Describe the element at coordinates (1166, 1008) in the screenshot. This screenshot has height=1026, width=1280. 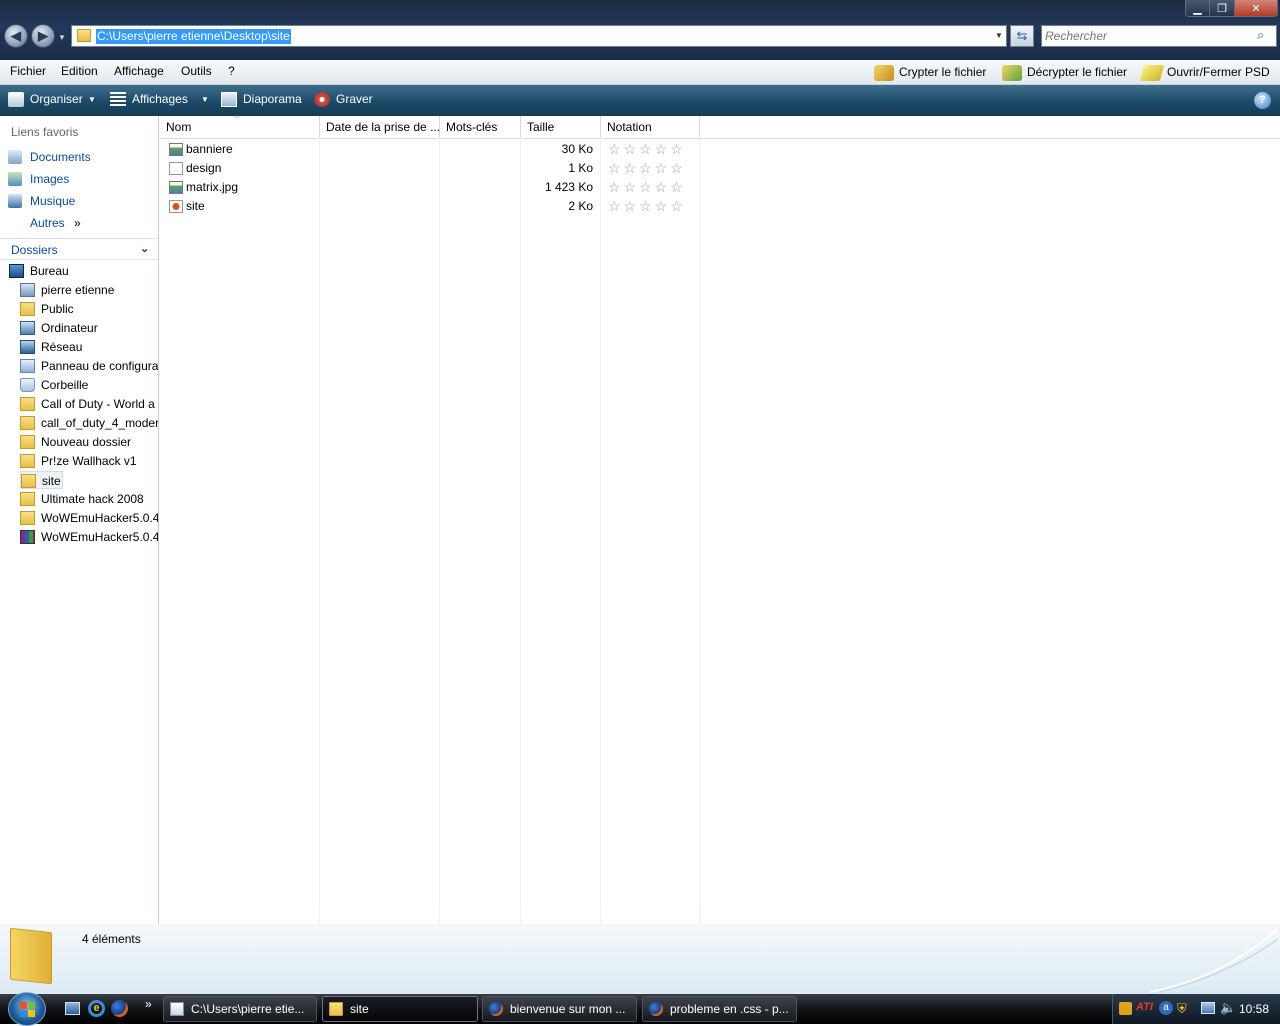
I see `tray-a-icon: a` at that location.